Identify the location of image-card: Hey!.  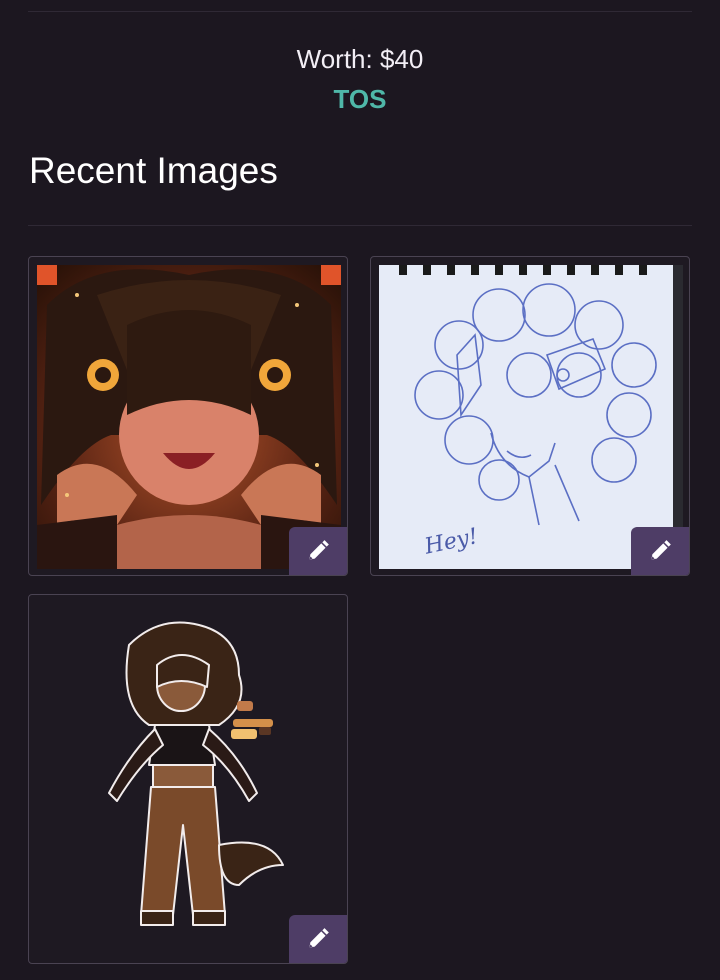
(530, 416).